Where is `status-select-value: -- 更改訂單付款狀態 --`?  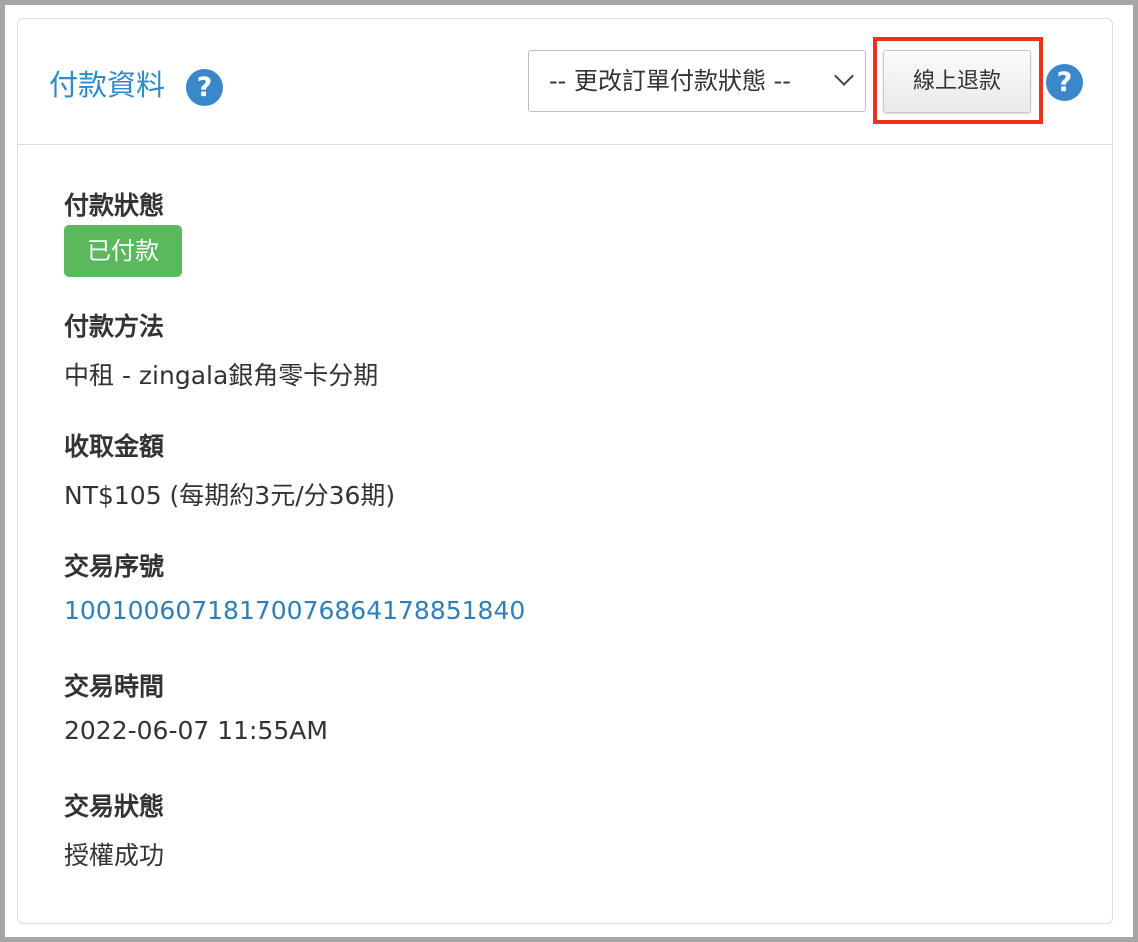
status-select-value: -- 更改訂單付款狀態 -- is located at coordinates (670, 81).